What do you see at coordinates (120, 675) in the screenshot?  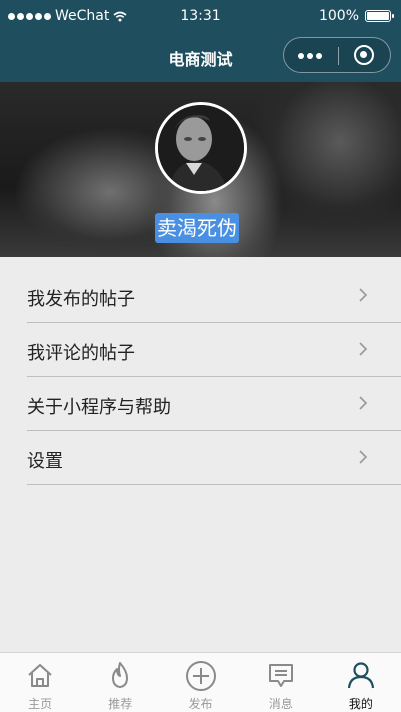 I see `flame-icon` at bounding box center [120, 675].